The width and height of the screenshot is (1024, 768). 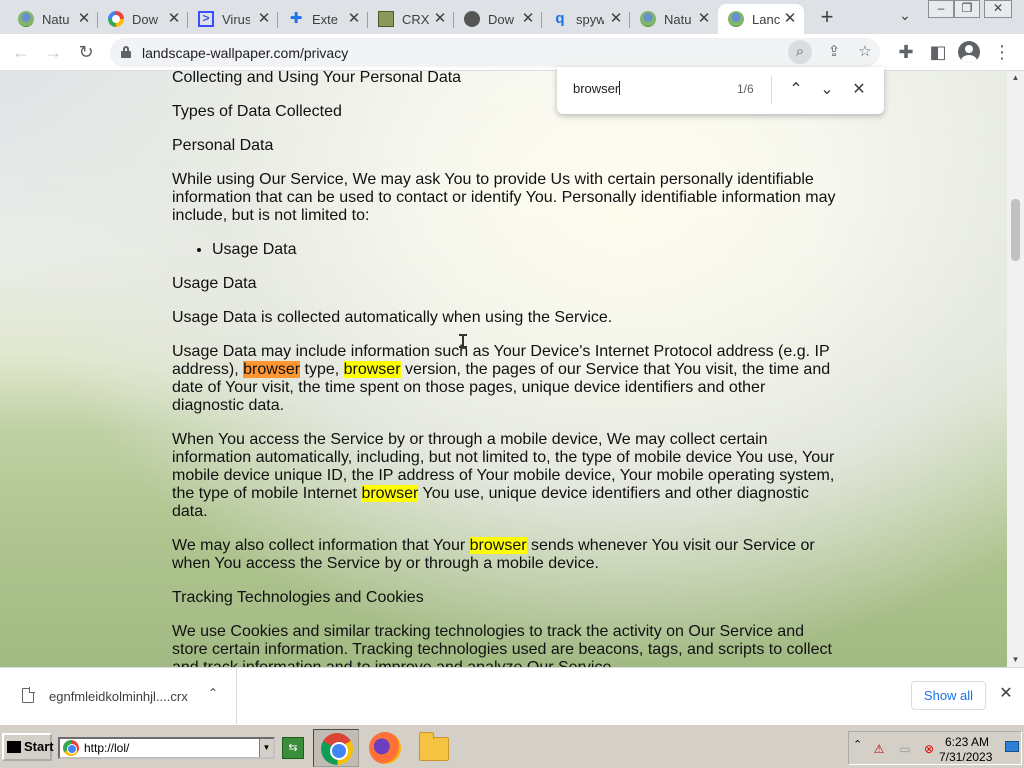 I want to click on system-tray: ⌃ ⚠ ▭ ⊗ 6:23 AM 7/31/2023, so click(x=935, y=748).